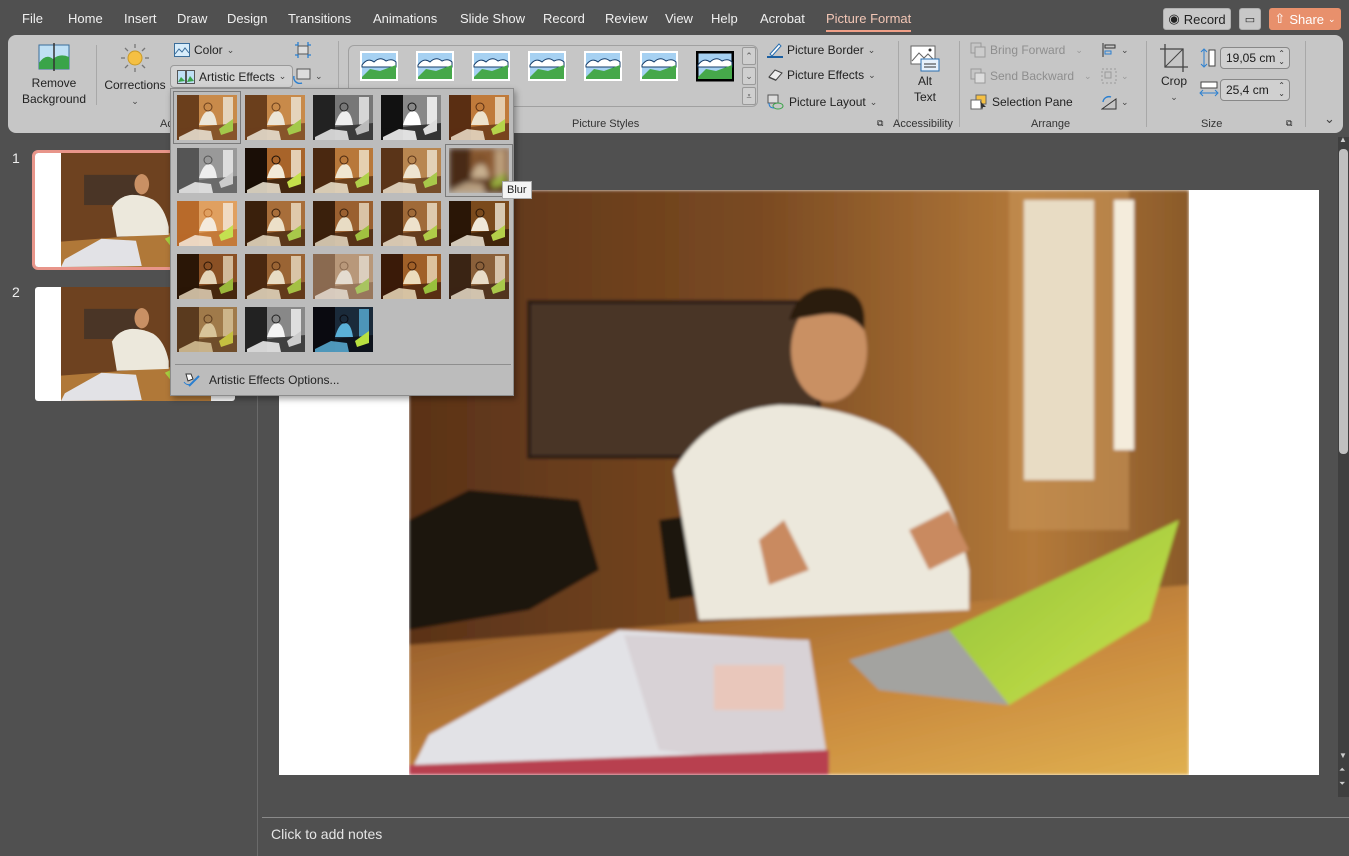  Describe the element at coordinates (1115, 76) in the screenshot. I see `group-objects-button: ⌄` at that location.